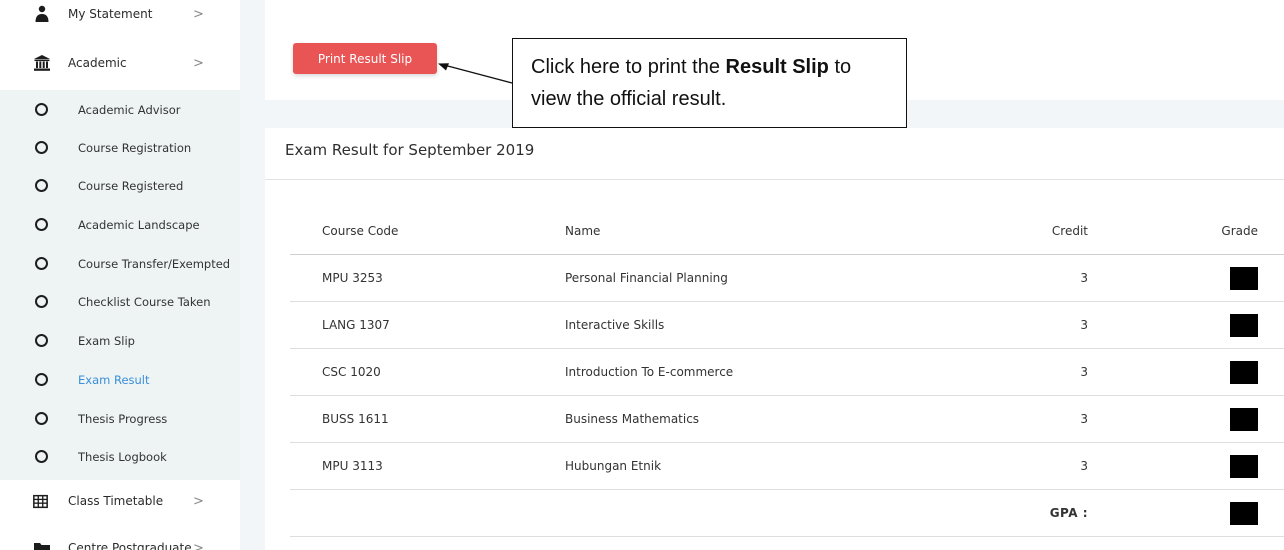  I want to click on sidebar-item-exam-result: Exam Result, so click(120, 379).